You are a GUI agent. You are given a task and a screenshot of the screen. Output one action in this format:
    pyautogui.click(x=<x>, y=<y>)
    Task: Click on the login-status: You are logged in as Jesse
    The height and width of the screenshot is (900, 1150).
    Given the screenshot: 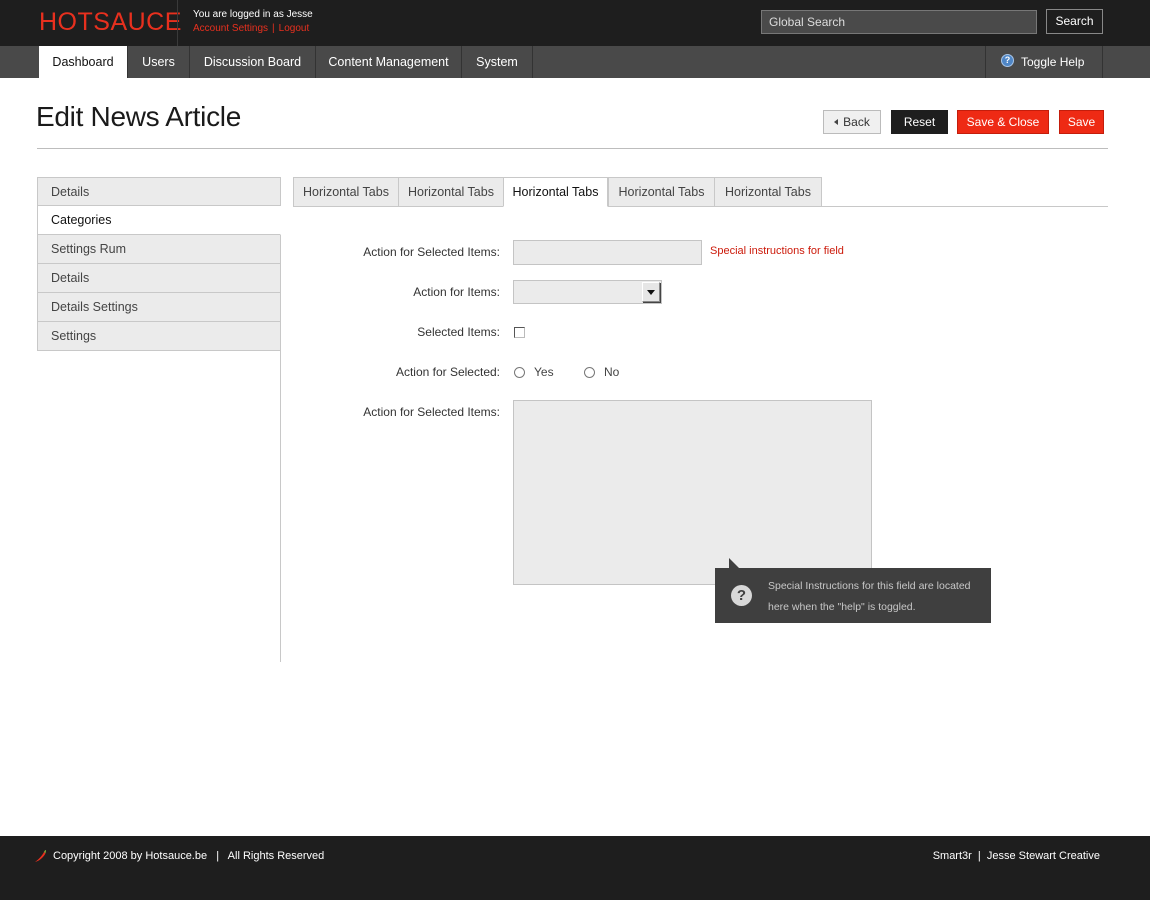 What is the action you would take?
    pyautogui.click(x=253, y=14)
    